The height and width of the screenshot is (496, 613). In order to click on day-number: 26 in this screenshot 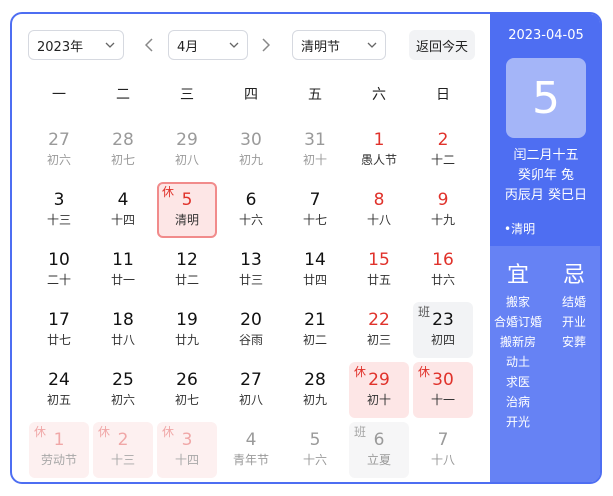, I will do `click(187, 380)`.